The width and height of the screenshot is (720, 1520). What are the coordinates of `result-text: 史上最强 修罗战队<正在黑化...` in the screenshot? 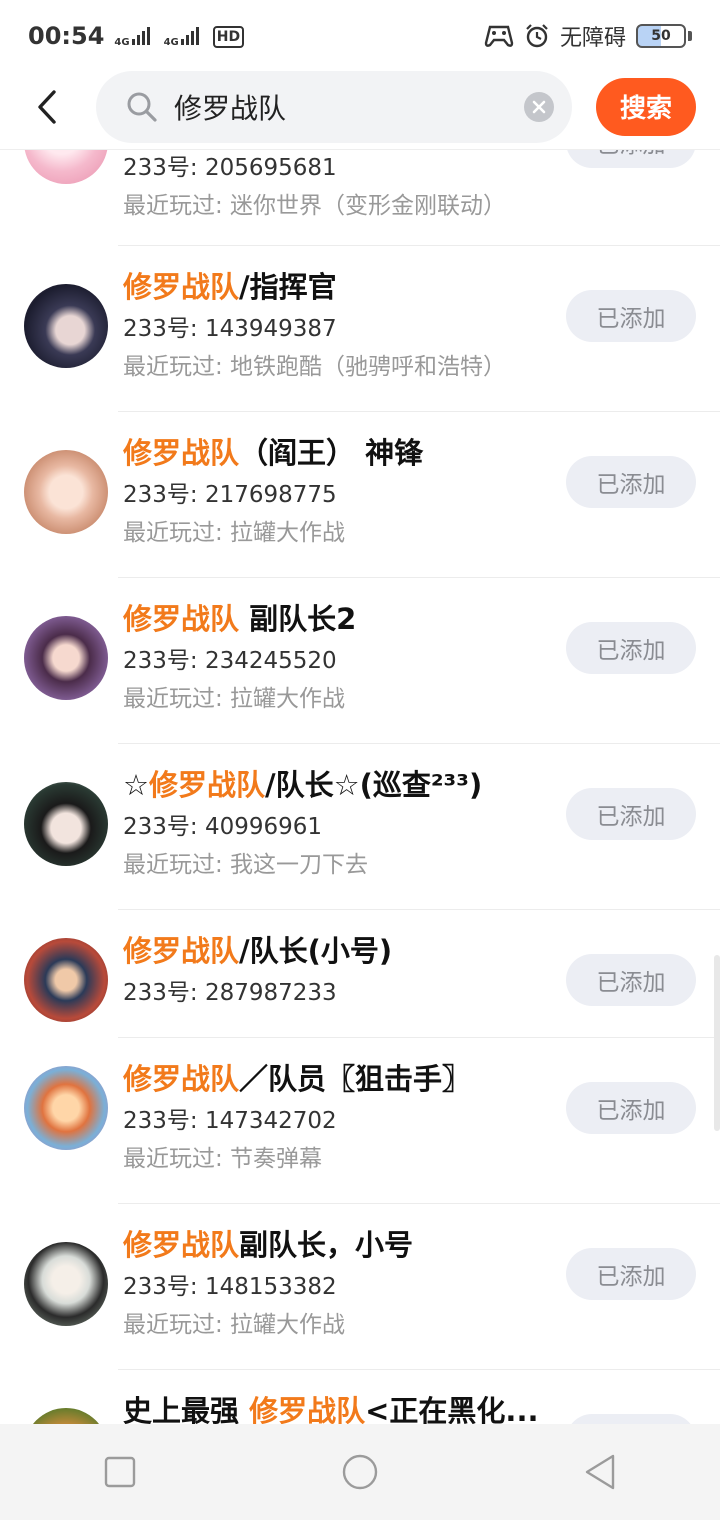 It's located at (346, 1408).